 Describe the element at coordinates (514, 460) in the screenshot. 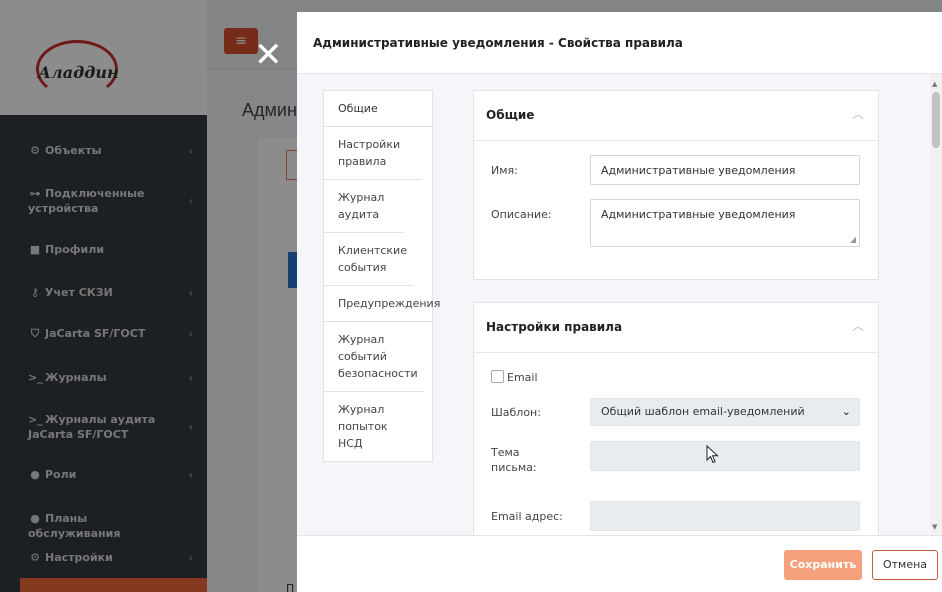

I see `subject-label: Тема письма:` at that location.